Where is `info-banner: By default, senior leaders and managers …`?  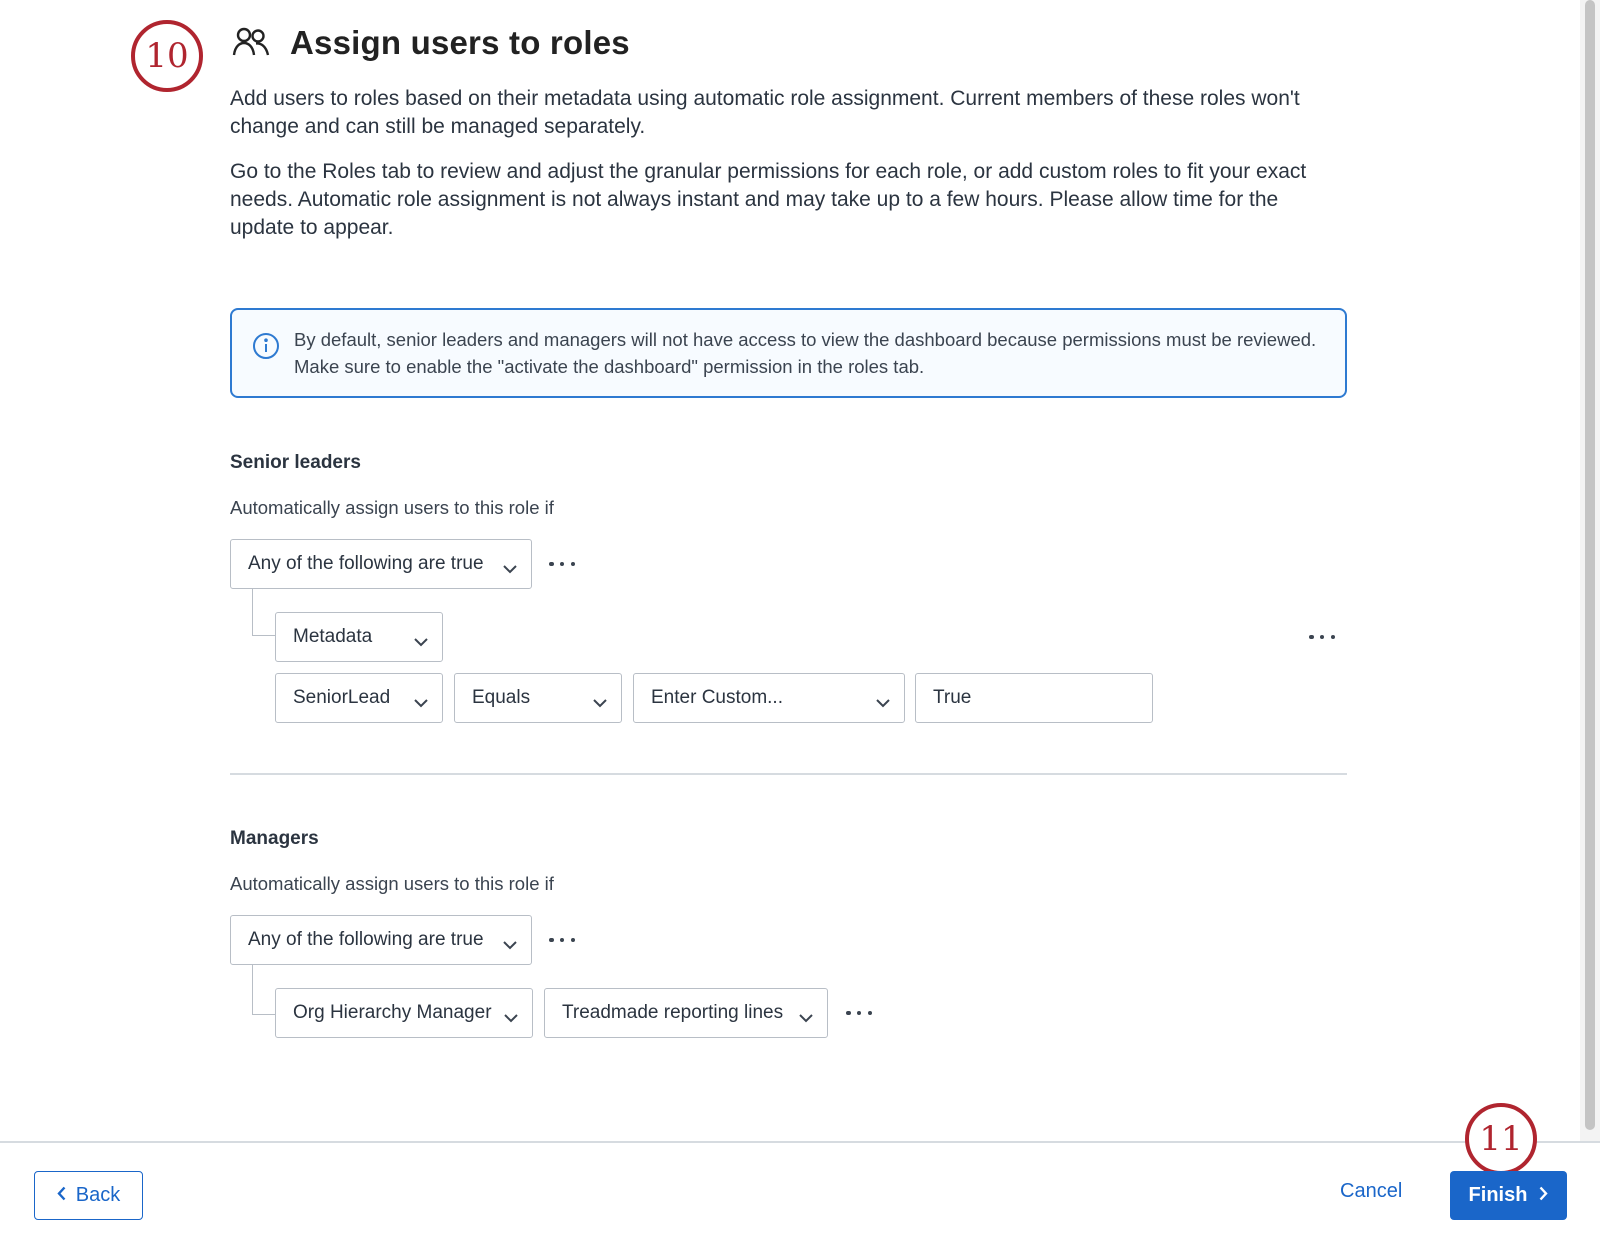
info-banner: By default, senior leaders and managers … is located at coordinates (788, 353).